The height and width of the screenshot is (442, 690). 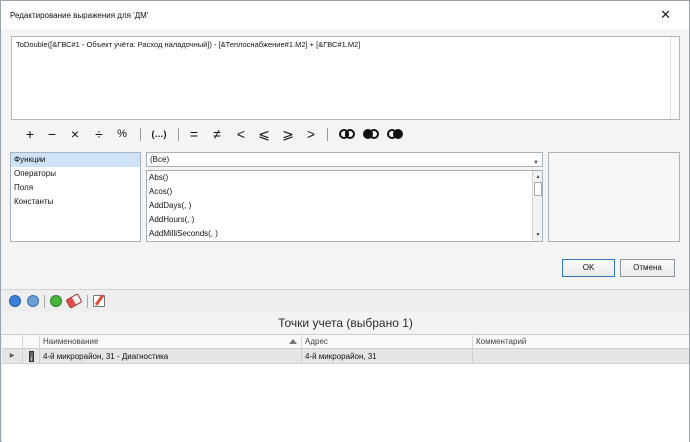 What do you see at coordinates (538, 177) in the screenshot?
I see `scroll-up-icon: ▲` at bounding box center [538, 177].